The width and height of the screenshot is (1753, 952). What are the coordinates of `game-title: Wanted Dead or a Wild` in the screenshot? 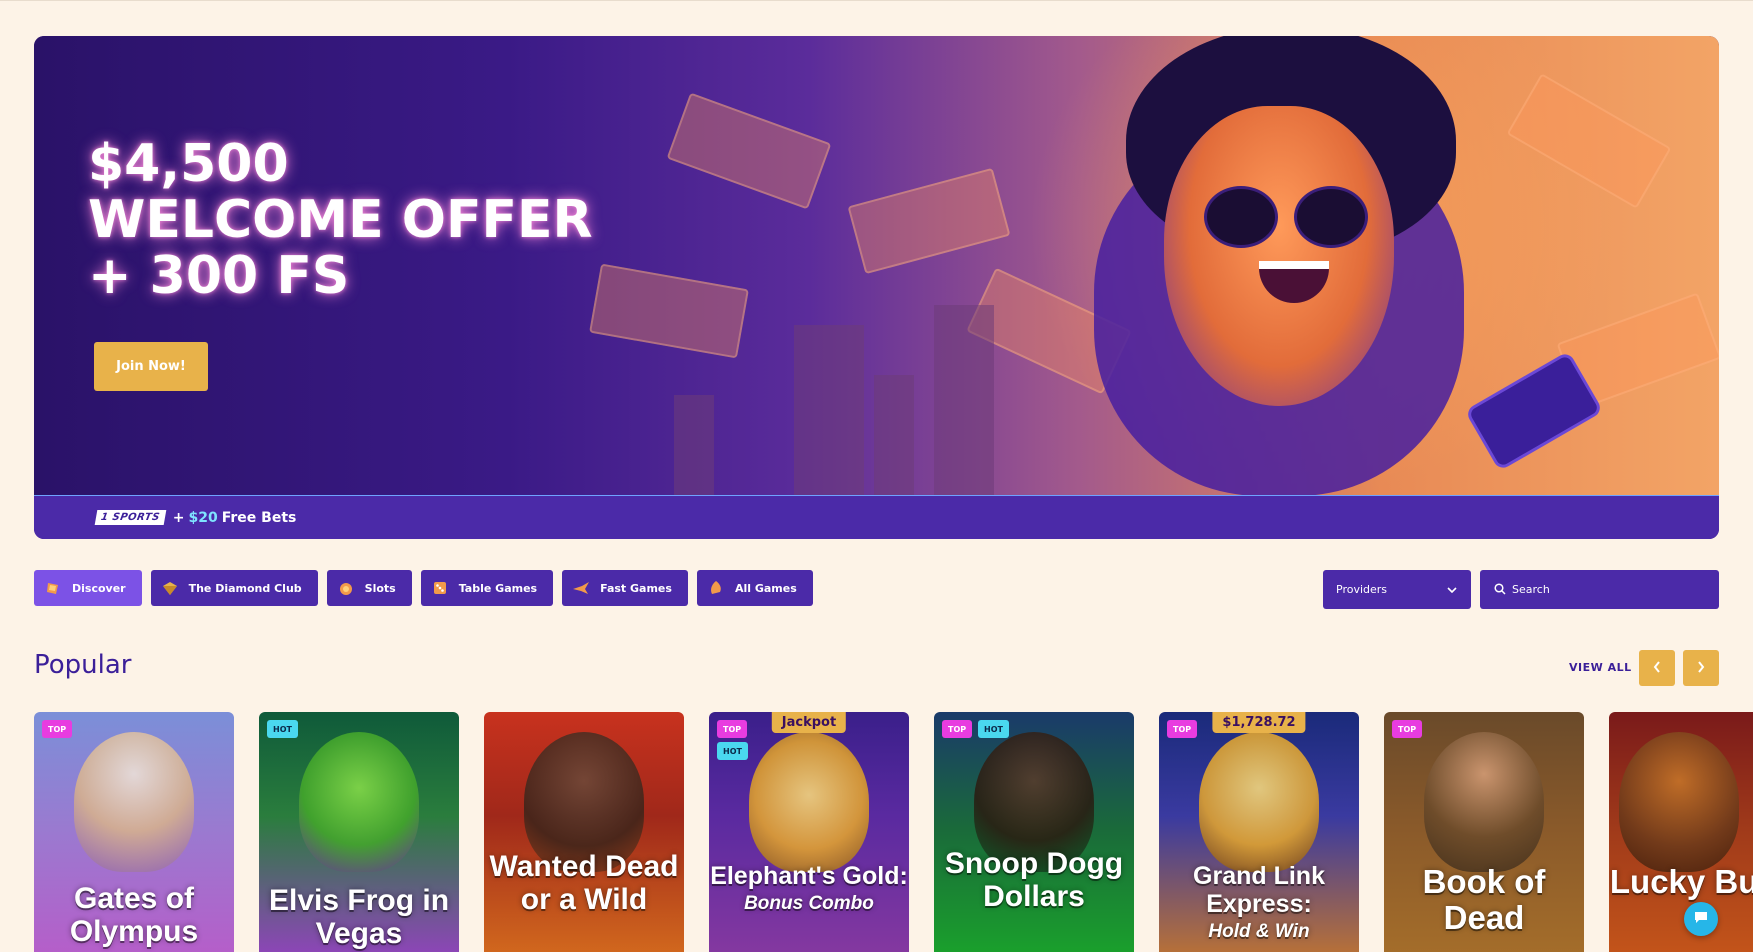 It's located at (584, 883).